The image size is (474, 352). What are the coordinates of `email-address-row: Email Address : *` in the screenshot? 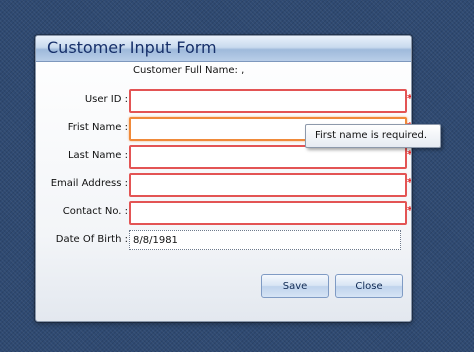 It's located at (223, 185).